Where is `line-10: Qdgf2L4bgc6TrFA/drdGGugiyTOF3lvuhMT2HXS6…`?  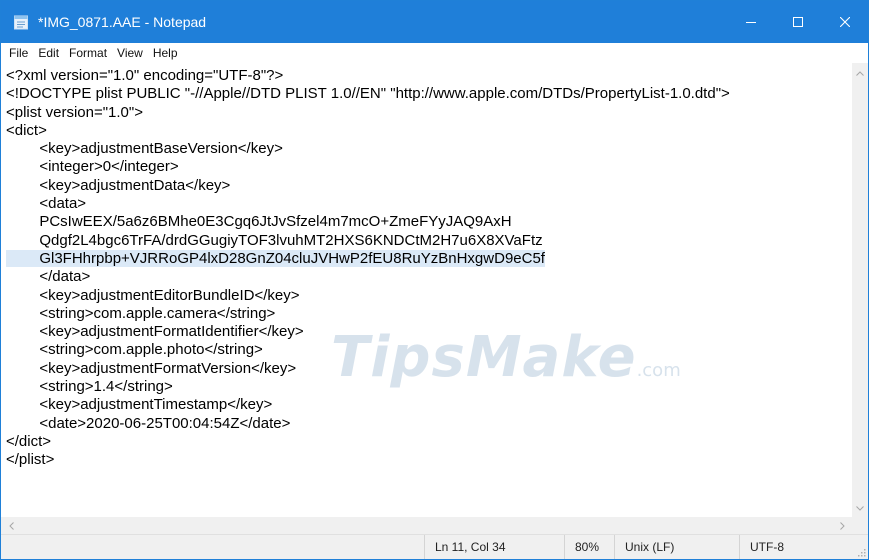
line-10: Qdgf2L4bgc6TrFA/drdGGugiyTOF3lvuhMT2HXS6… is located at coordinates (274, 240).